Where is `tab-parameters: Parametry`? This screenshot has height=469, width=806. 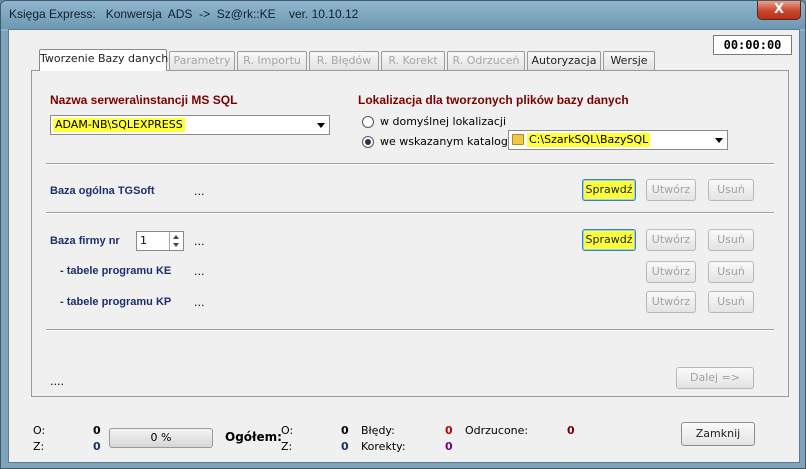 tab-parameters: Parametry is located at coordinates (202, 60).